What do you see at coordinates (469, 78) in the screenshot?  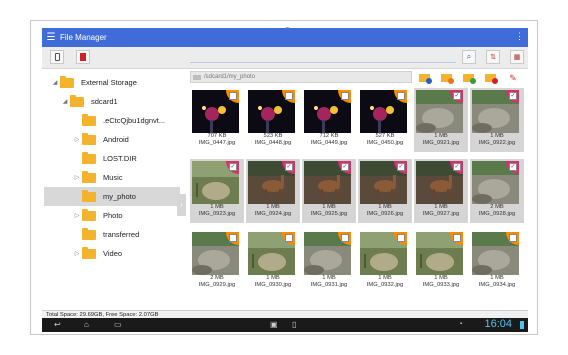 I see `move-button` at bounding box center [469, 78].